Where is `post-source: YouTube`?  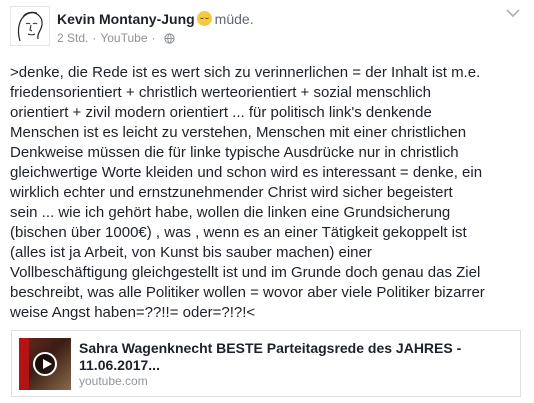 post-source: YouTube is located at coordinates (123, 38).